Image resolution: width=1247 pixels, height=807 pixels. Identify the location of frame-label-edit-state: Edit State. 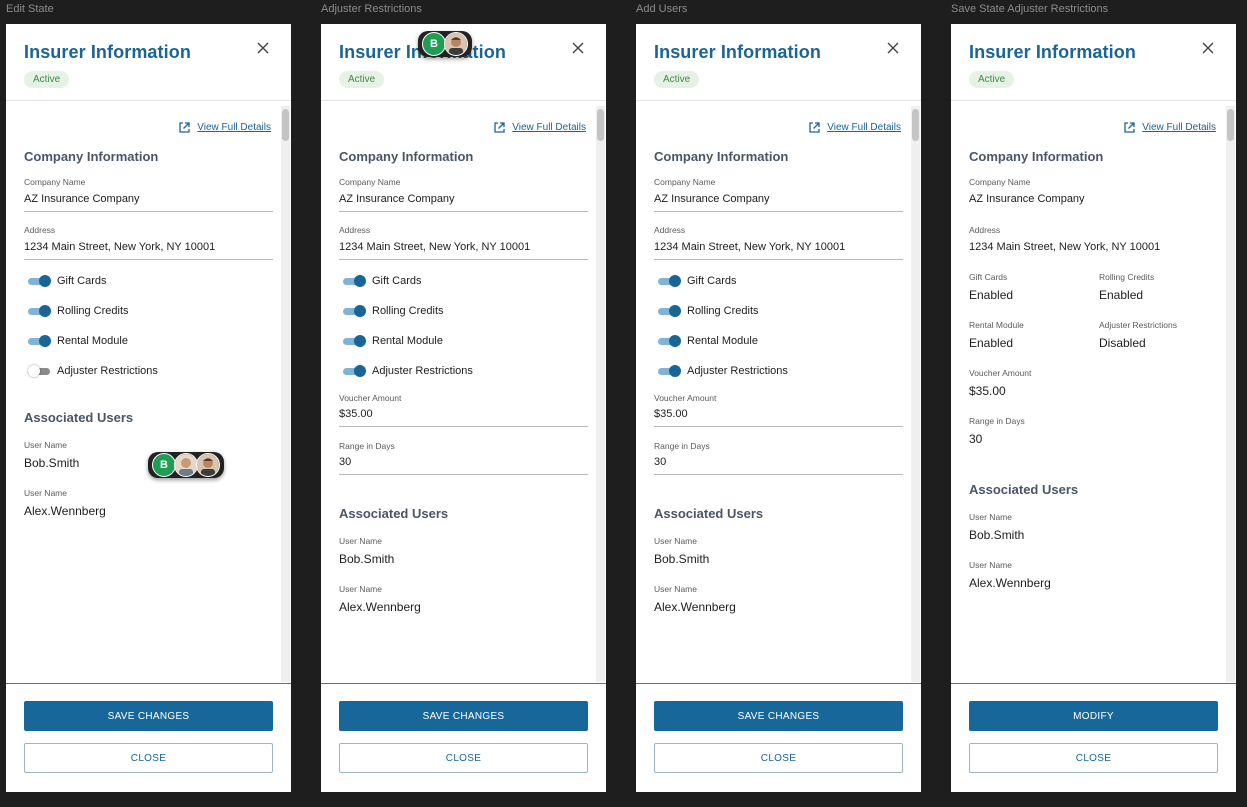
(30, 9).